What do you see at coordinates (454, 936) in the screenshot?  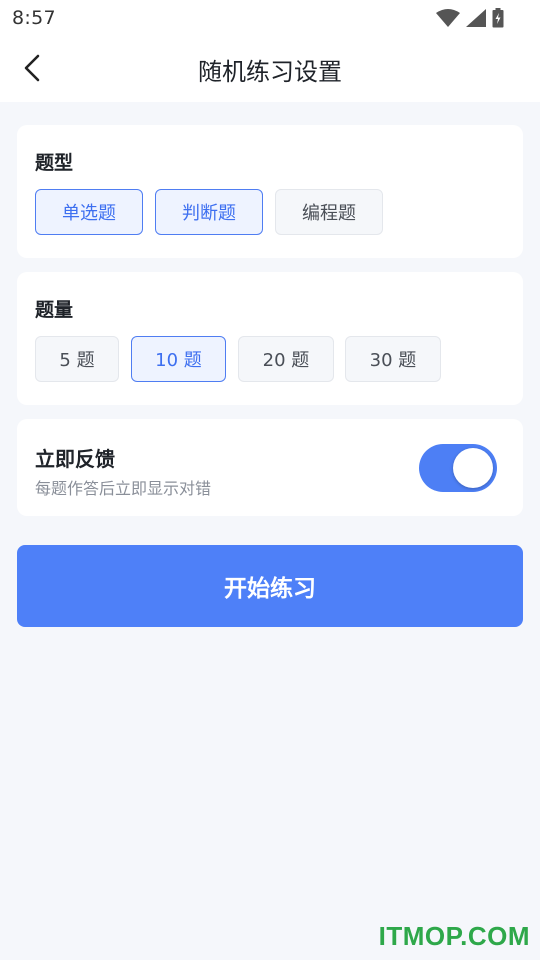 I see `watermark: ITMOP.COM` at bounding box center [454, 936].